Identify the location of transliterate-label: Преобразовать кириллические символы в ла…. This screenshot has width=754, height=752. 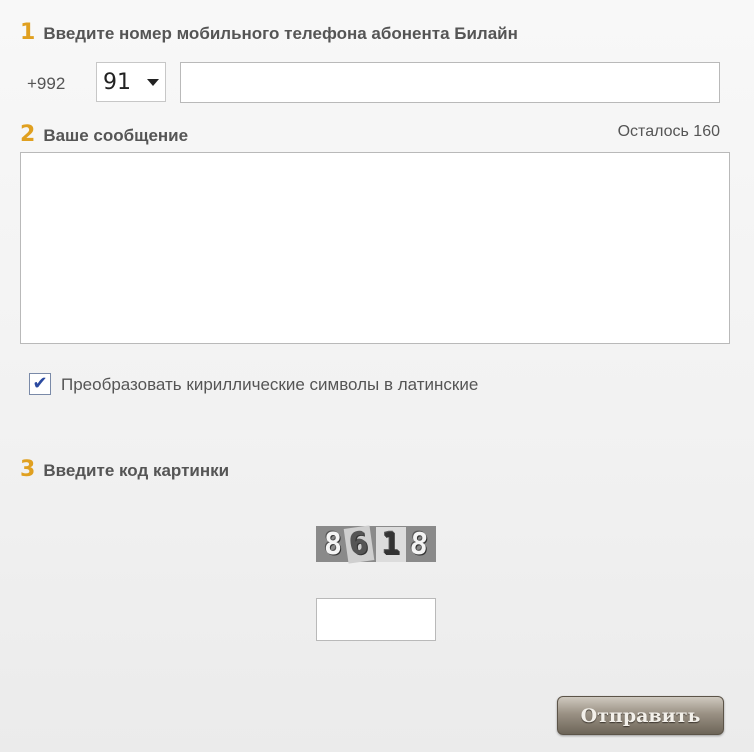
(269, 385).